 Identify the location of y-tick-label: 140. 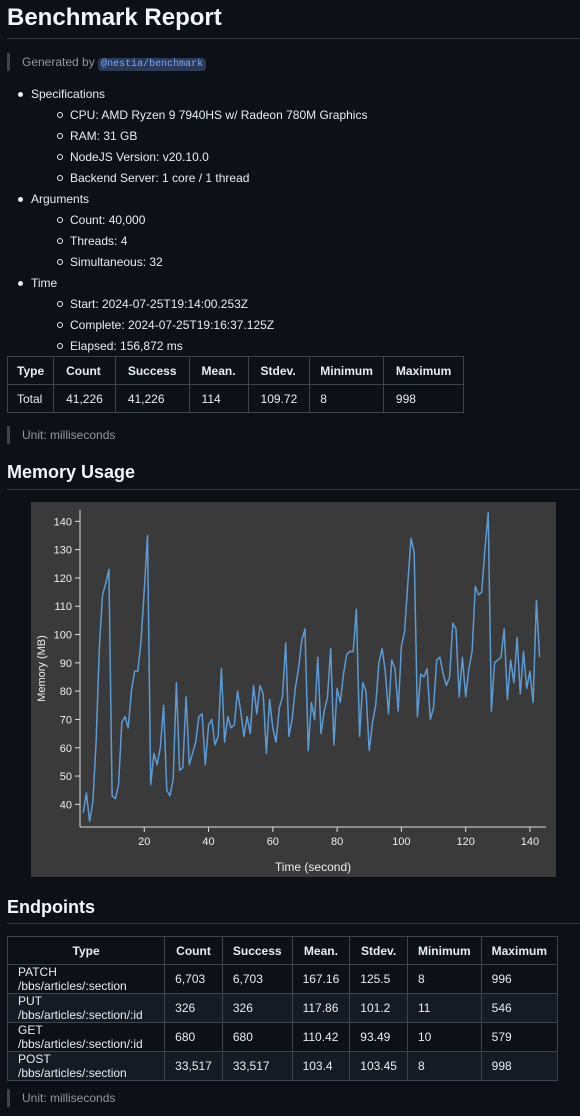
(63, 522).